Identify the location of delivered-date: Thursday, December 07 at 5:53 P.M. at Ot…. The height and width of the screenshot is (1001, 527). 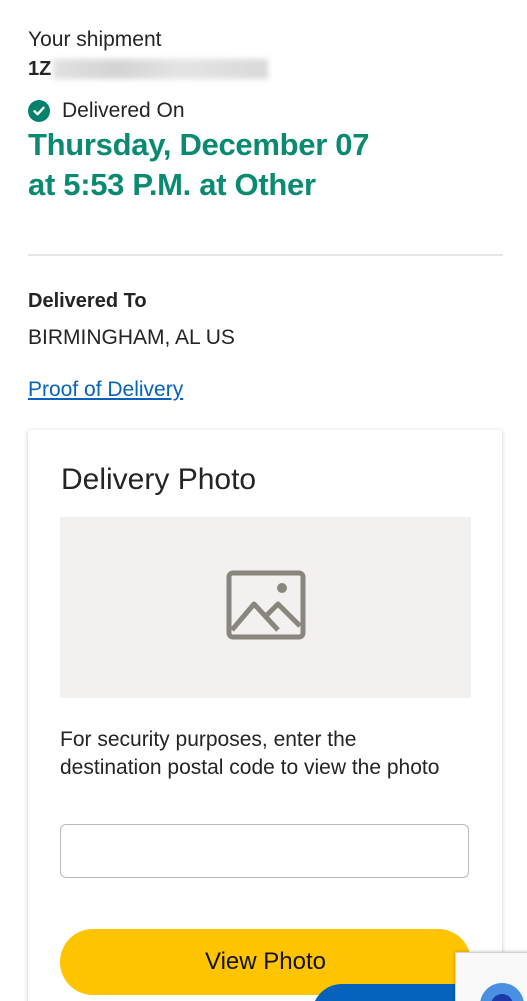
(198, 165).